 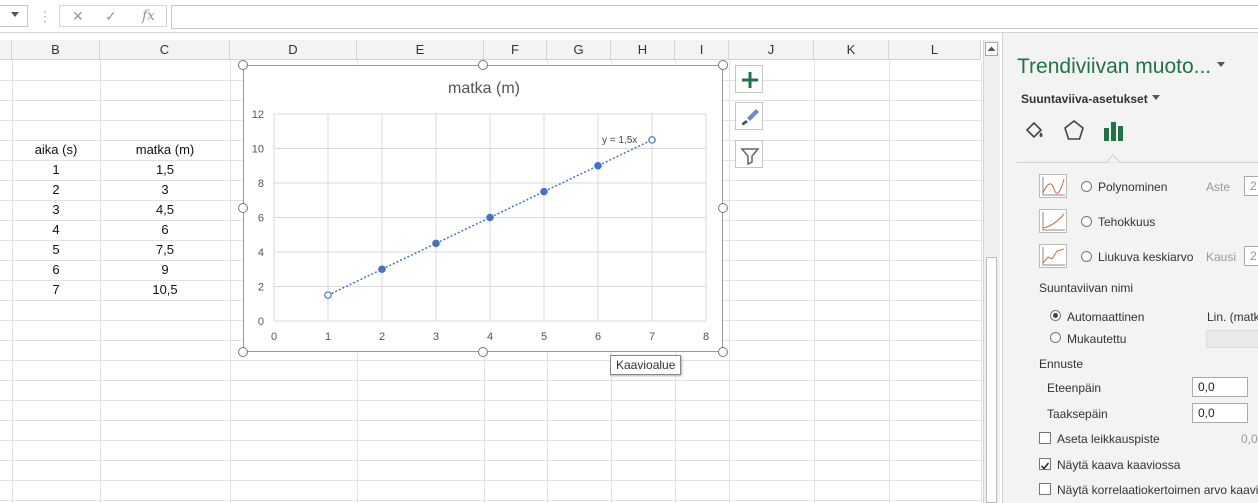 What do you see at coordinates (56, 250) in the screenshot?
I see `table-cell: 5` at bounding box center [56, 250].